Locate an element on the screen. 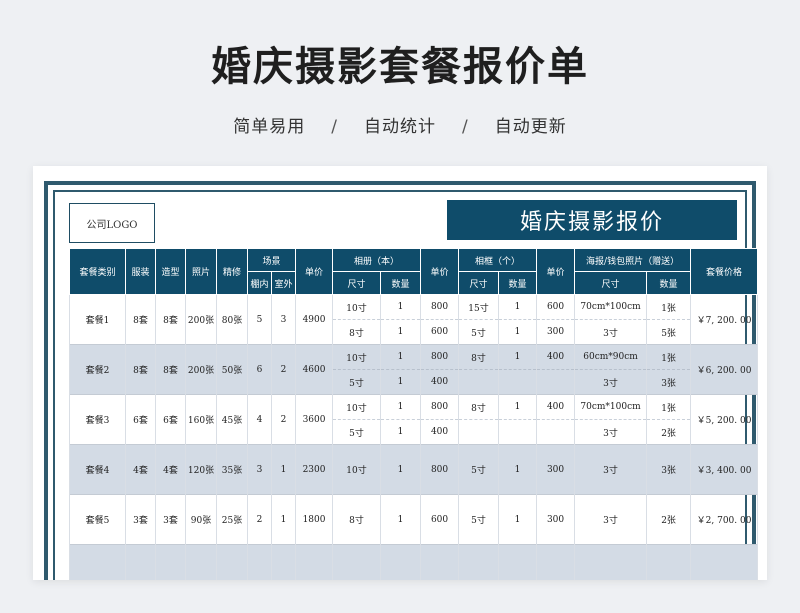 Image resolution: width=800 pixels, height=613 pixels. cell-clothing: 6套 is located at coordinates (140, 419).